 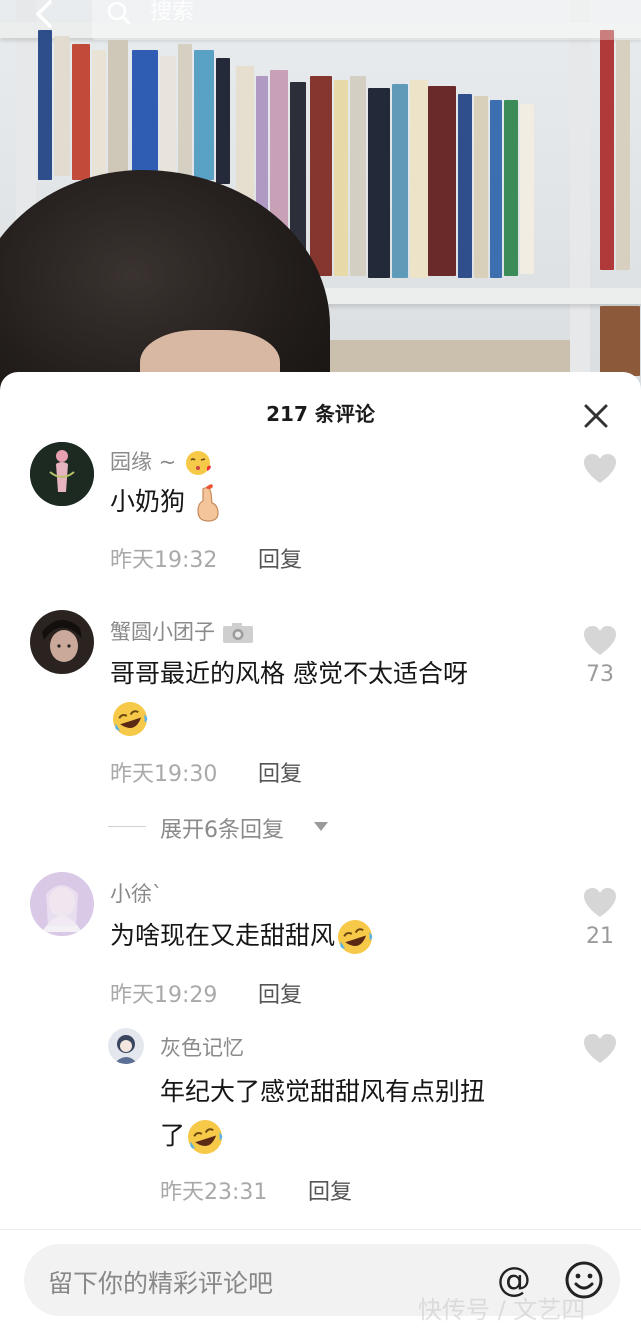 I want to click on reply-text-line2: 了, so click(x=173, y=1135).